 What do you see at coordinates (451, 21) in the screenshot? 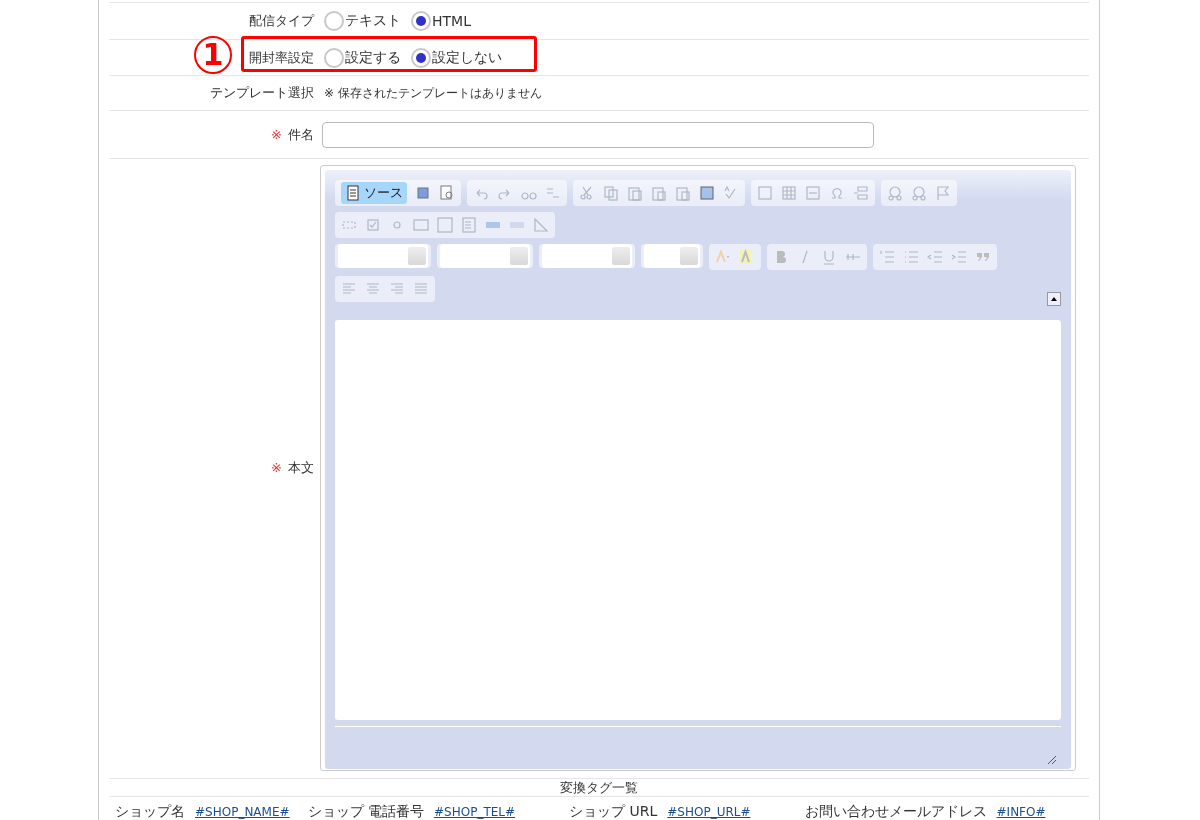
I see `radio-label: HTML` at bounding box center [451, 21].